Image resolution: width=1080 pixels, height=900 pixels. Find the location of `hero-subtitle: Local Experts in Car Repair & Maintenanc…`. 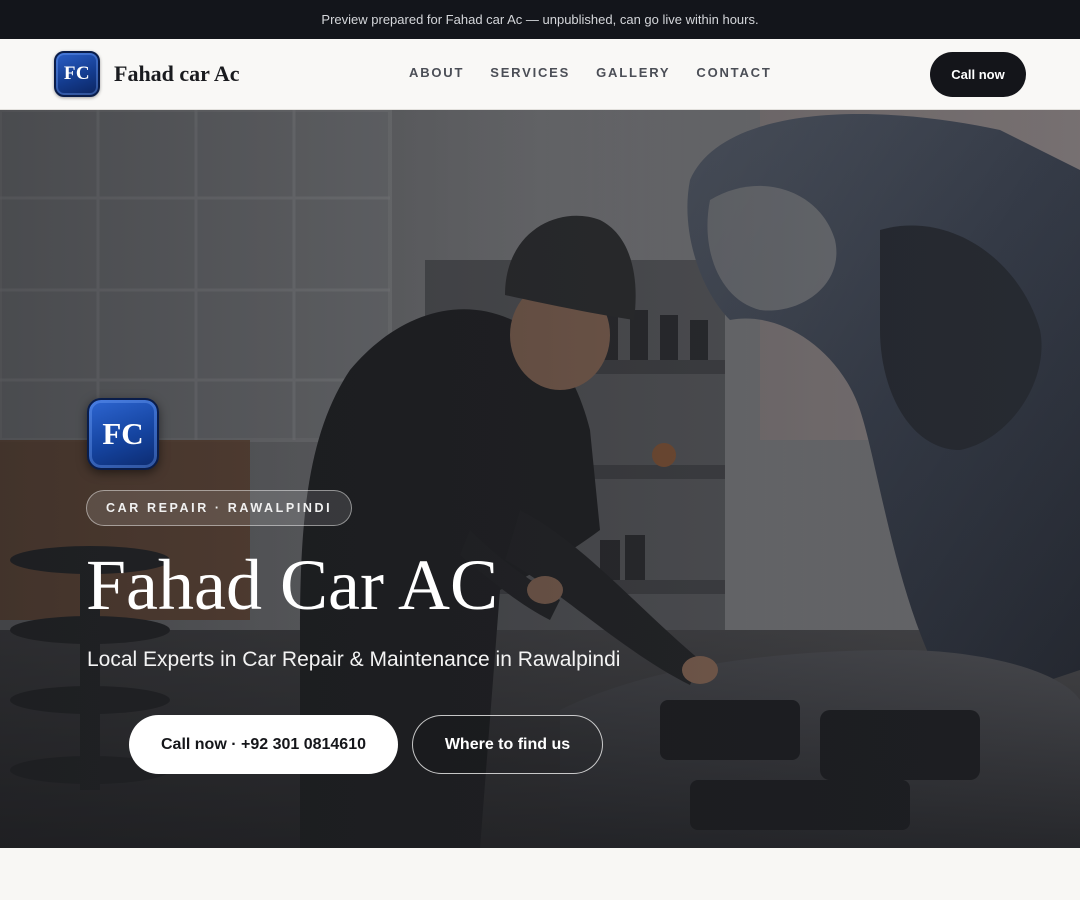

hero-subtitle: Local Experts in Car Repair & Maintenanc… is located at coordinates (354, 659).